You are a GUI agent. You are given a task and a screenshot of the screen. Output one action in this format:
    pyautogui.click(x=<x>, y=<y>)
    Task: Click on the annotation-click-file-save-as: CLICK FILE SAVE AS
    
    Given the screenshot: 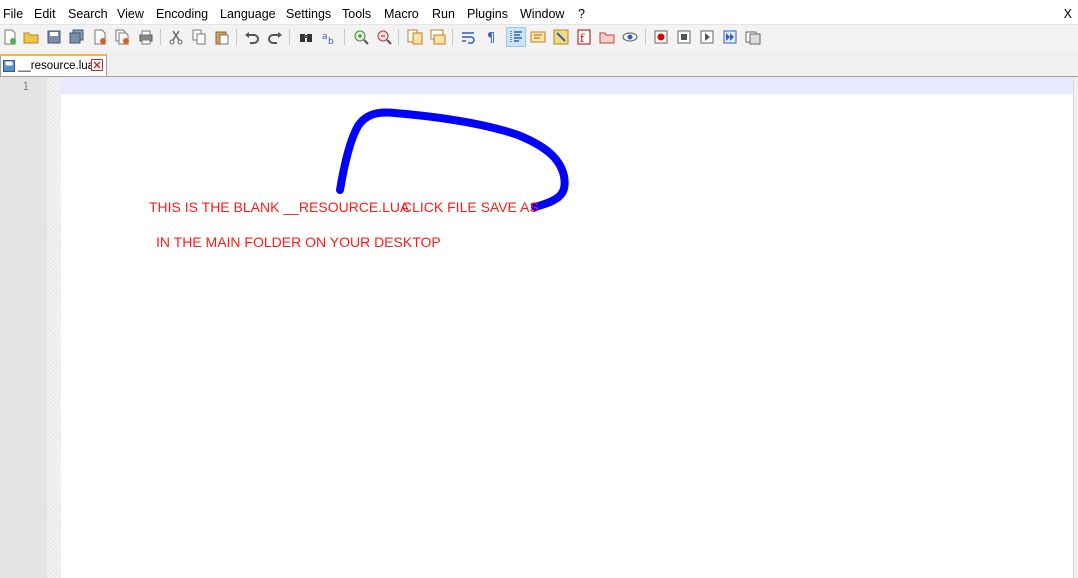 What is the action you would take?
    pyautogui.click(x=470, y=207)
    